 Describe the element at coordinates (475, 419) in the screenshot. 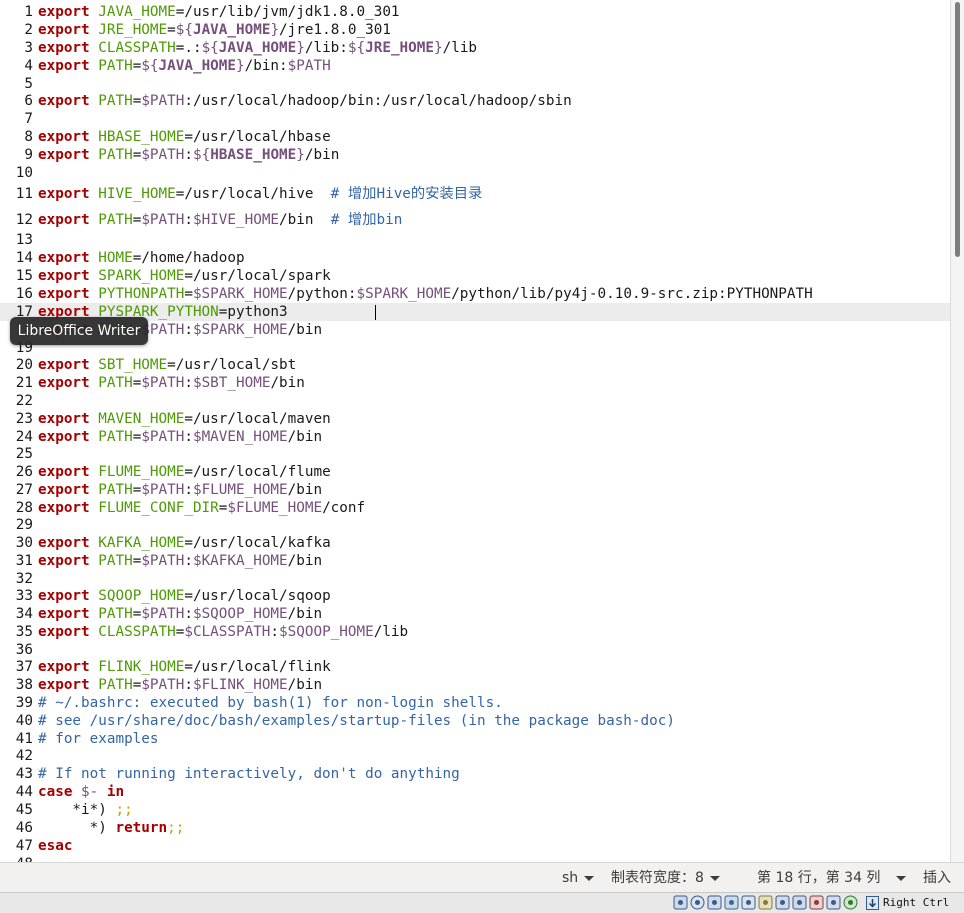

I see `code-line: 23 export MAVEN_HOME=/usr/local/maven` at that location.